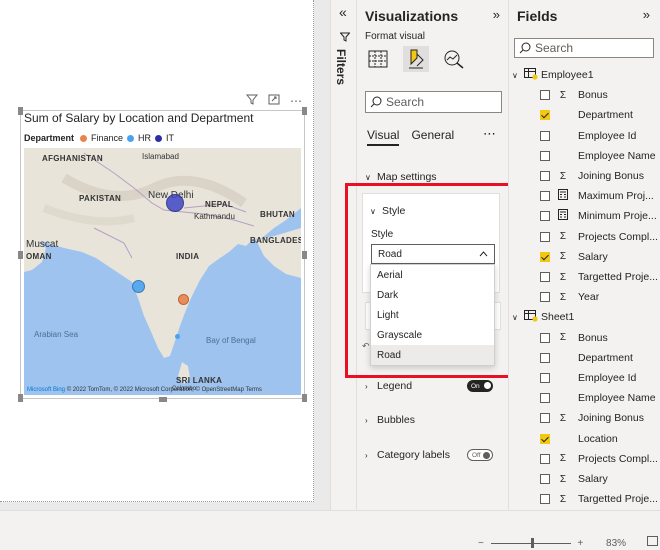 The image size is (660, 550). What do you see at coordinates (476, 455) in the screenshot?
I see `category-toggle-label: Off` at bounding box center [476, 455].